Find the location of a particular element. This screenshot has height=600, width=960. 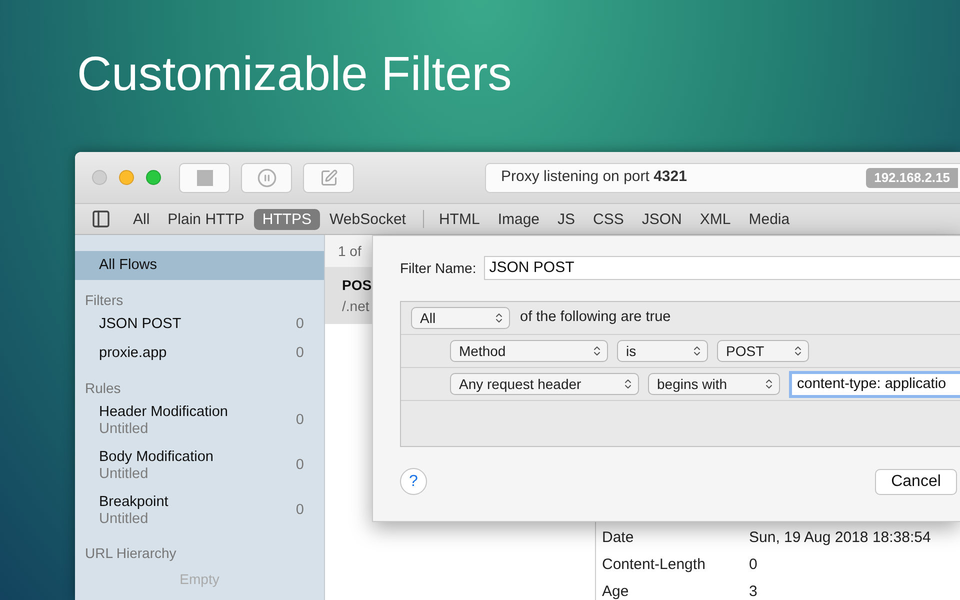

sidebar-section-title: Filters is located at coordinates (104, 300).